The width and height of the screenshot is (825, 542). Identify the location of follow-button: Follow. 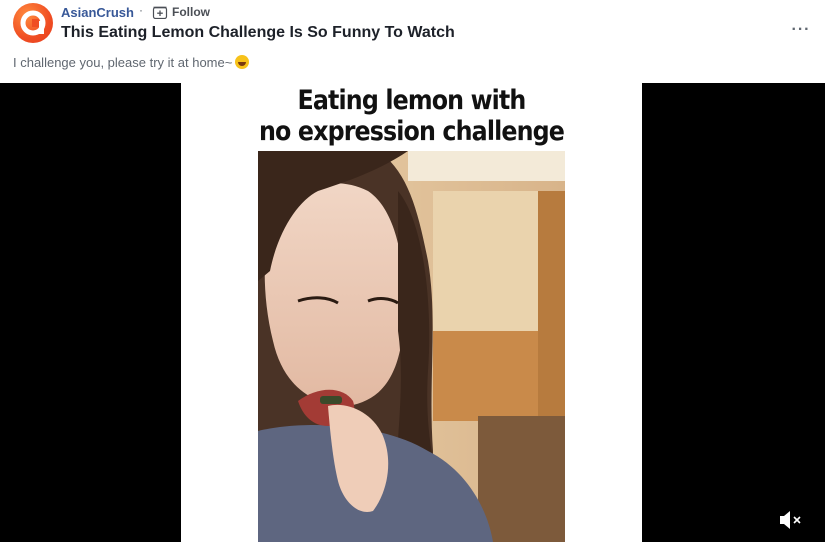
(181, 12).